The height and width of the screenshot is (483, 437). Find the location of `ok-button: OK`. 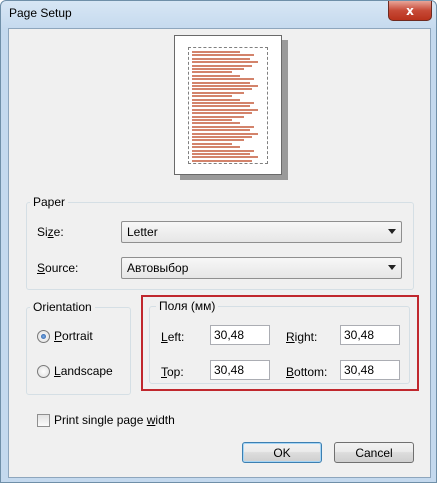

ok-button: OK is located at coordinates (282, 452).